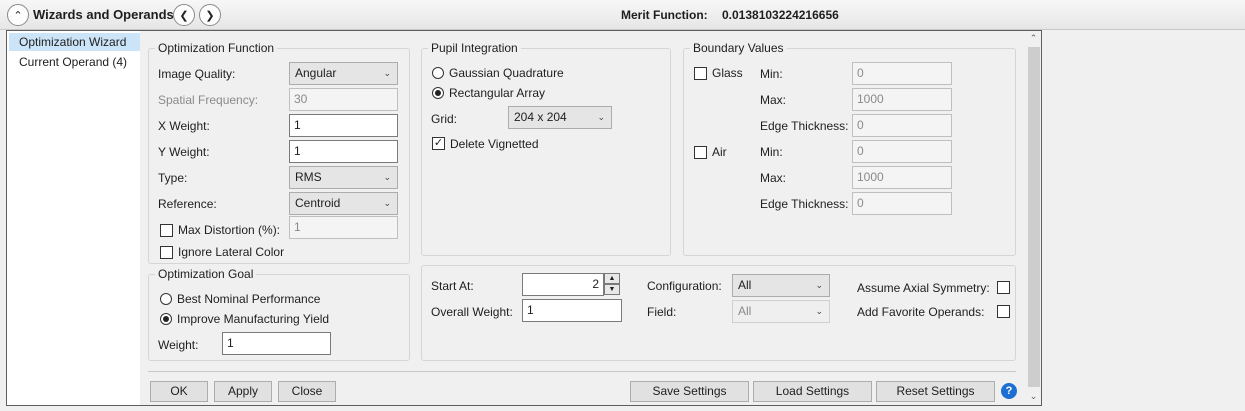  I want to click on type-label: Type:, so click(173, 178).